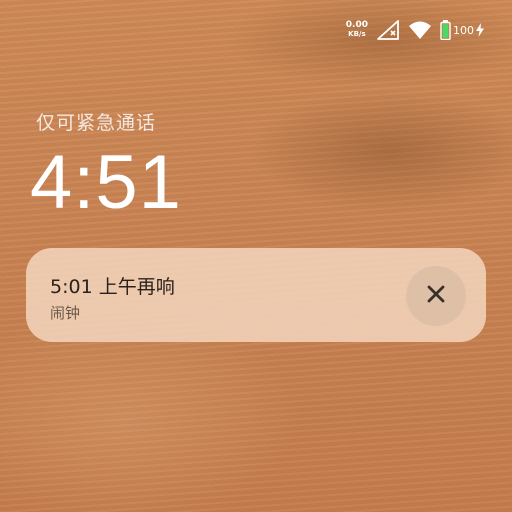 The height and width of the screenshot is (512, 512). What do you see at coordinates (357, 34) in the screenshot?
I see `network-speed-unit: KB/s` at bounding box center [357, 34].